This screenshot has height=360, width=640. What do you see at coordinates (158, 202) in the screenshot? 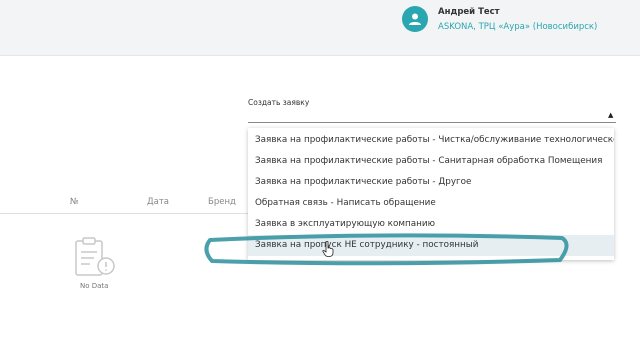
I see `column-header-date: Дата` at bounding box center [158, 202].